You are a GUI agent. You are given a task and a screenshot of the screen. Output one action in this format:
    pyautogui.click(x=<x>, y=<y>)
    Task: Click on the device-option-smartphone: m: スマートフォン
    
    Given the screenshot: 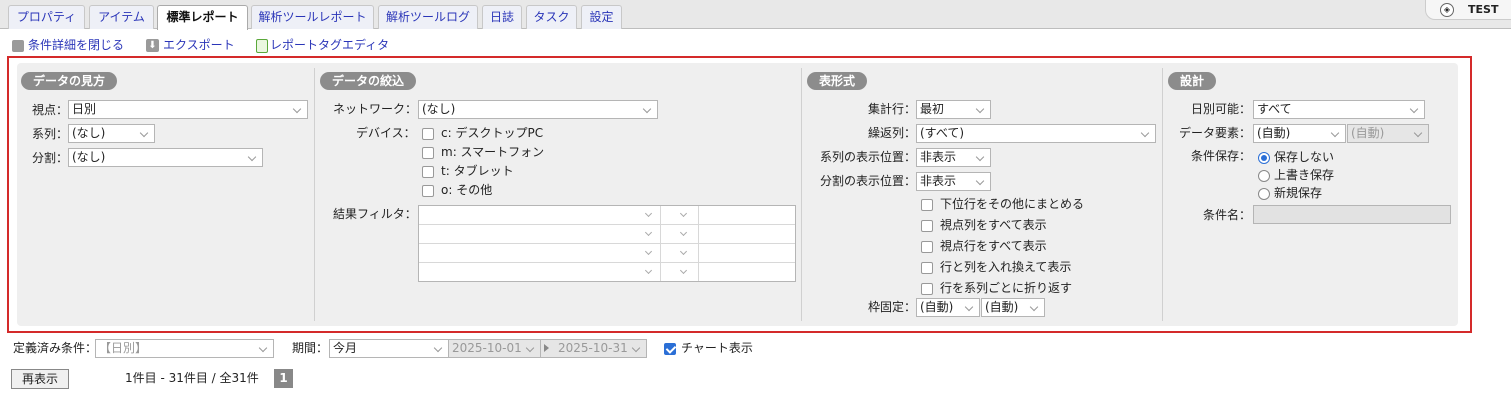 What is the action you would take?
    pyautogui.click(x=493, y=152)
    